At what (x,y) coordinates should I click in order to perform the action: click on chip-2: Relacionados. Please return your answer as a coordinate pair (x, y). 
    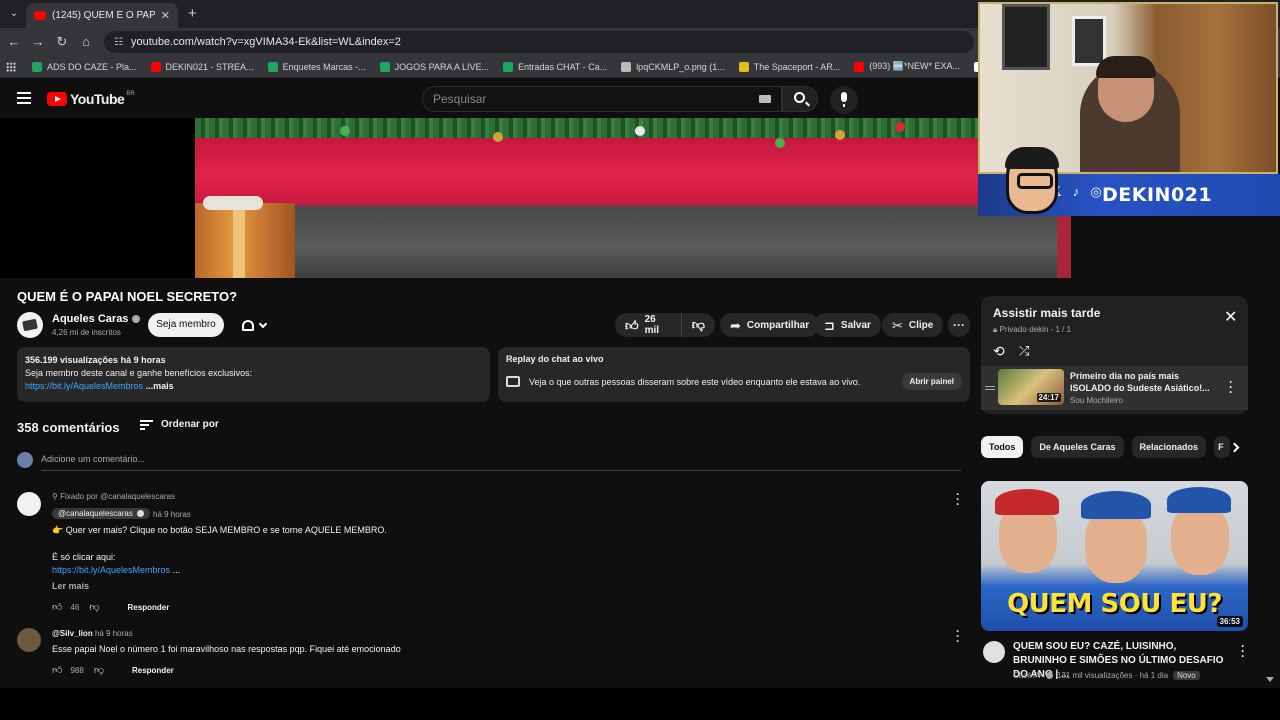
    Looking at the image, I should click on (1169, 447).